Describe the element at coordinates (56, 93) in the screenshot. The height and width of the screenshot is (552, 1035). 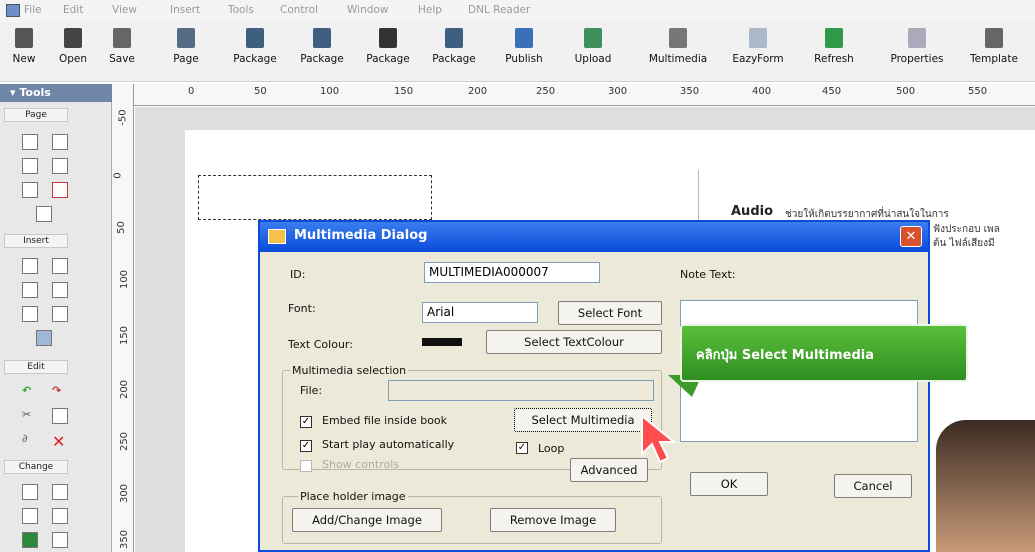
I see `tools-panel-title: ▾ Tools` at that location.